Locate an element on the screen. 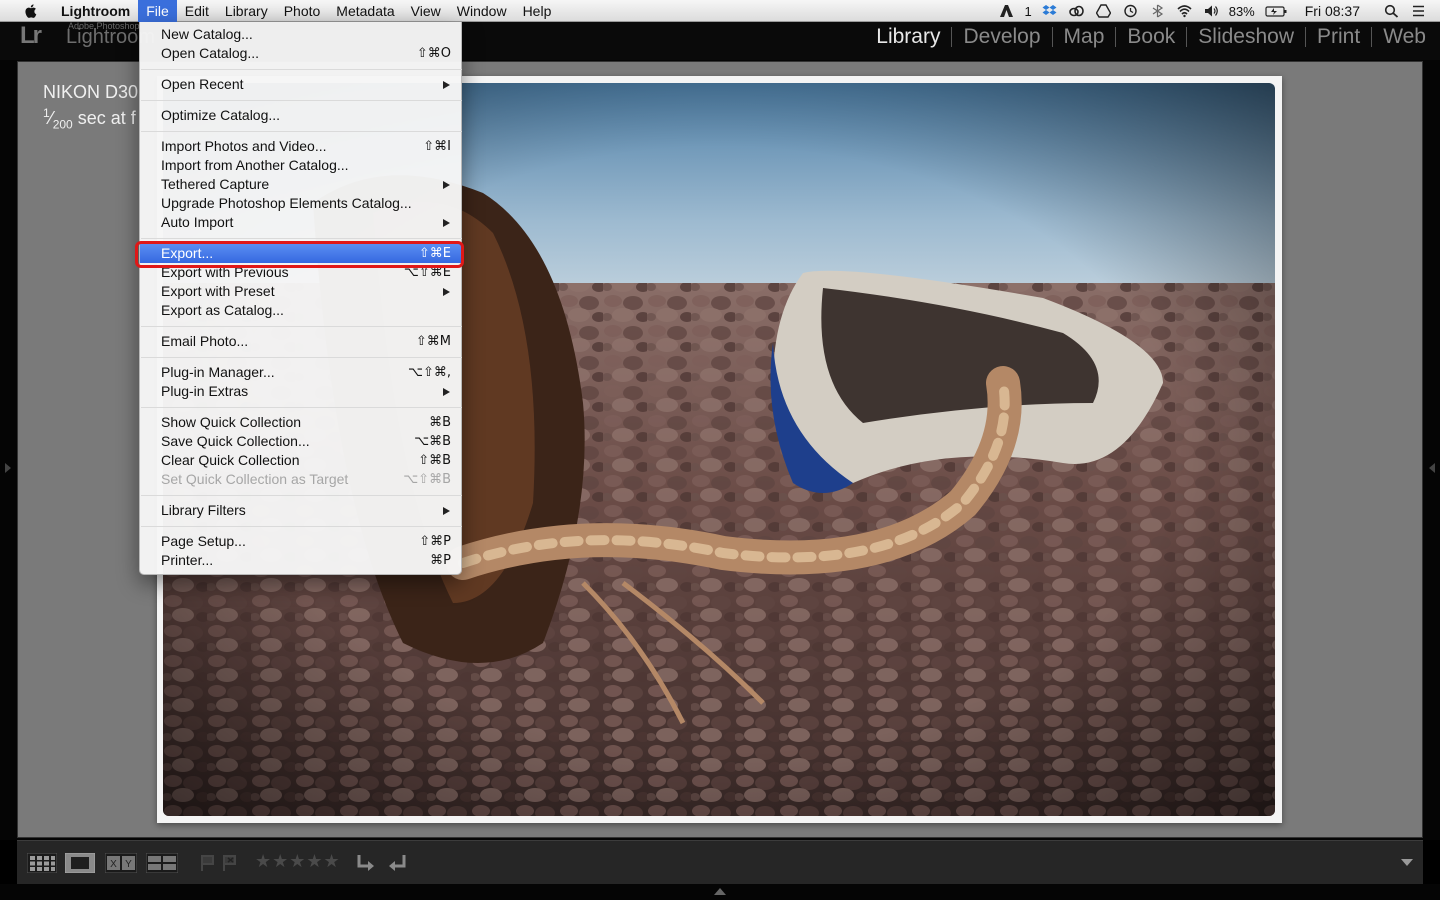 The image size is (1440, 900). module-book: Book is located at coordinates (1151, 37).